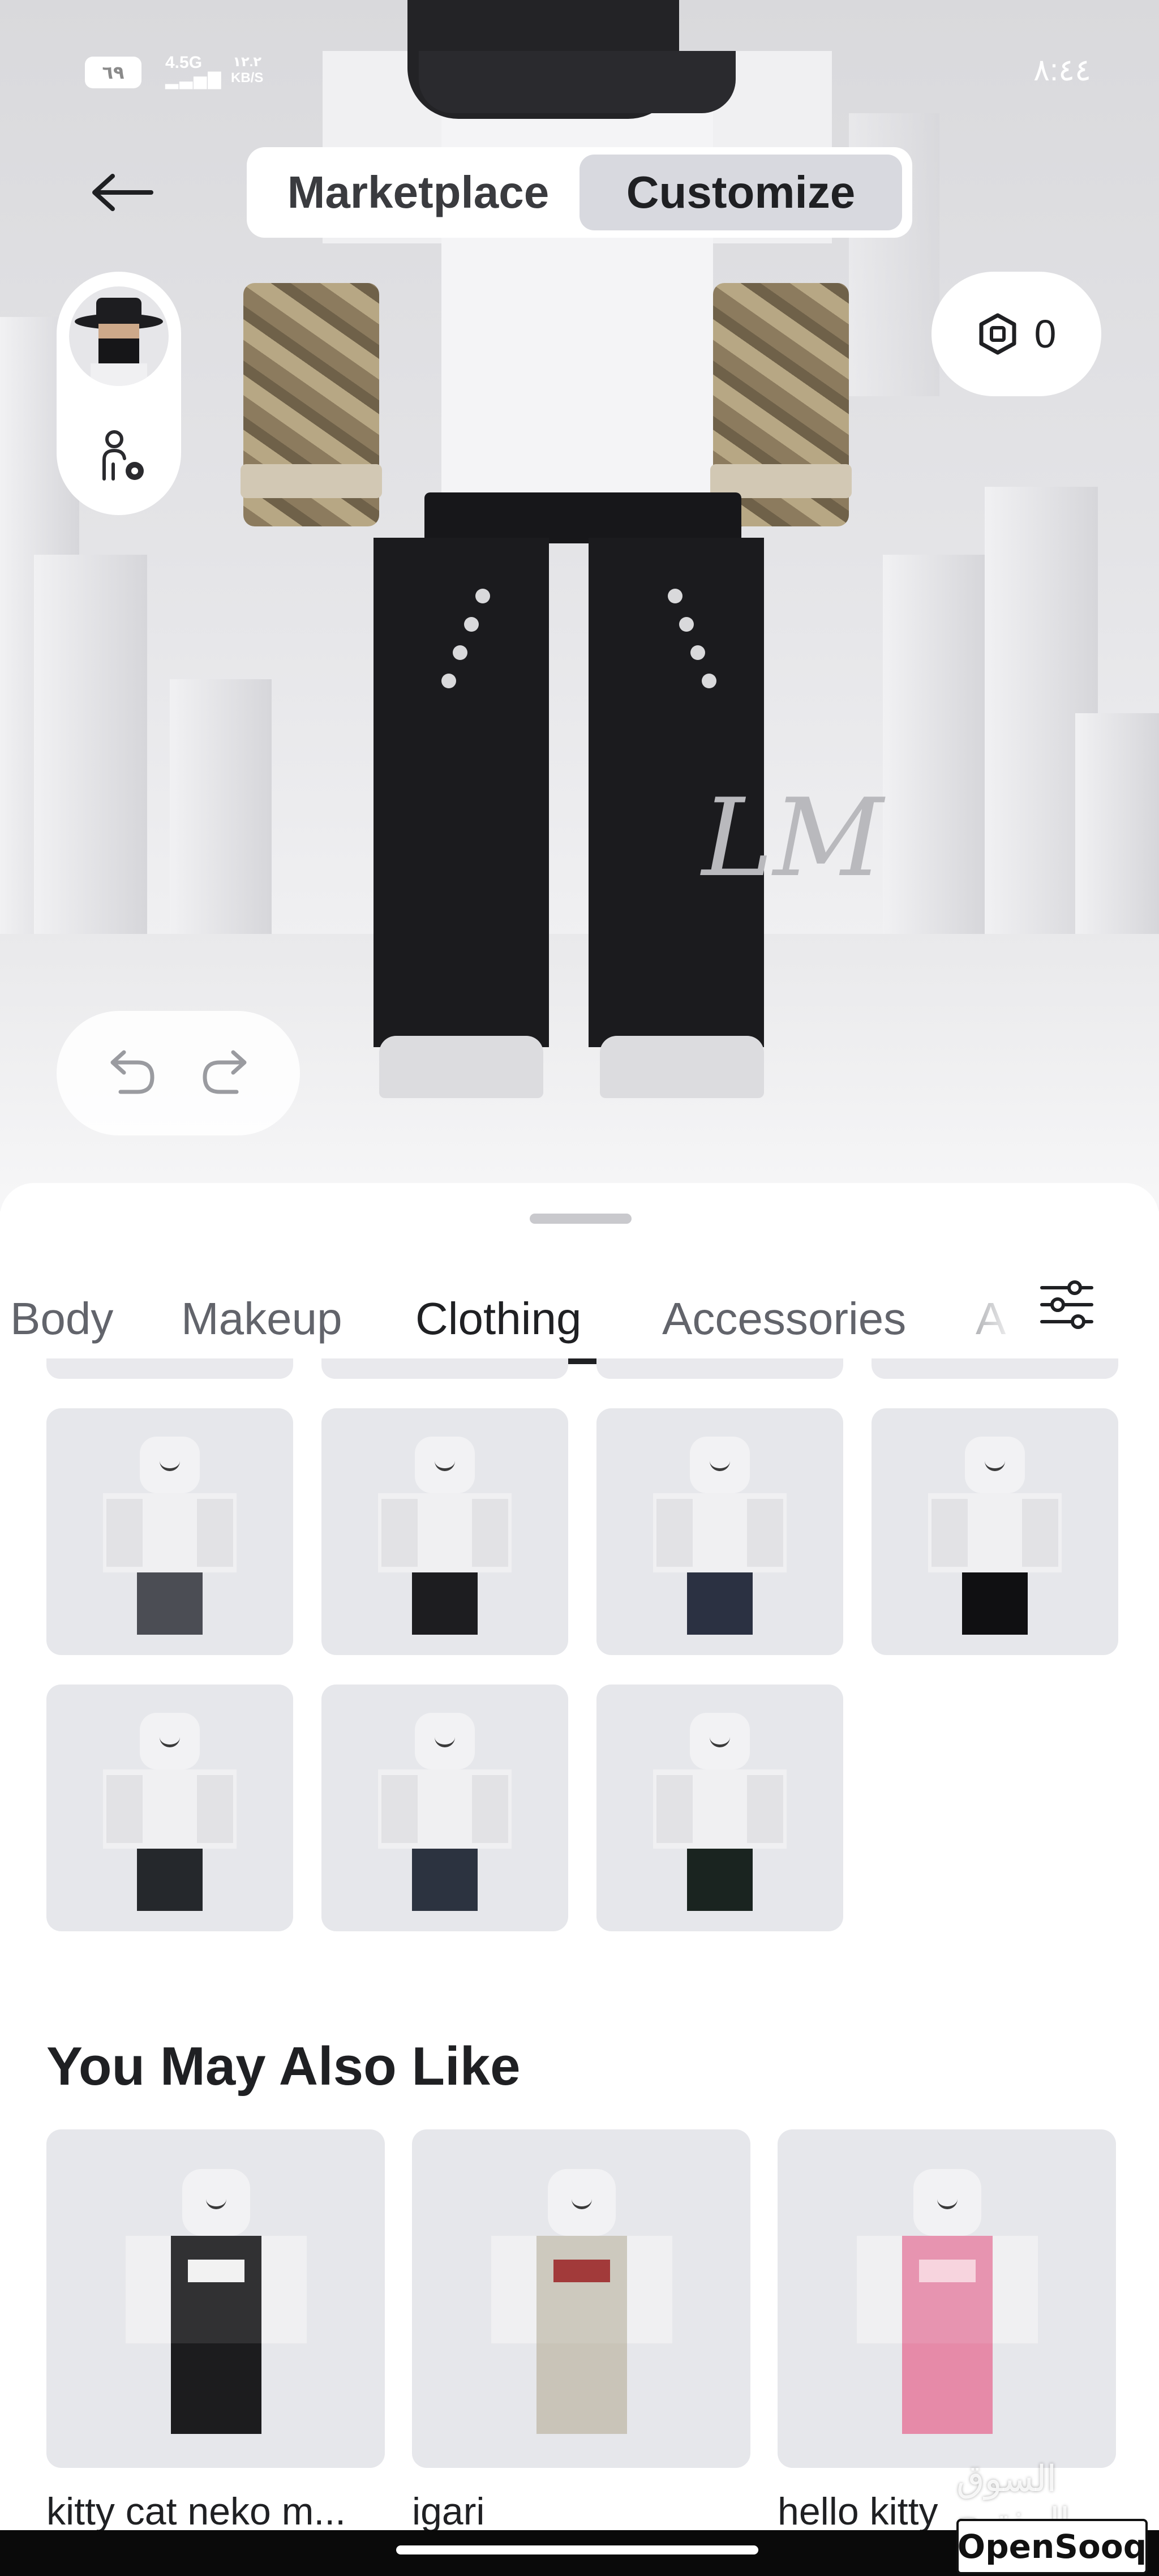 The image size is (1159, 2576). What do you see at coordinates (984, 1321) in the screenshot?
I see `tab-scroll-fade` at bounding box center [984, 1321].